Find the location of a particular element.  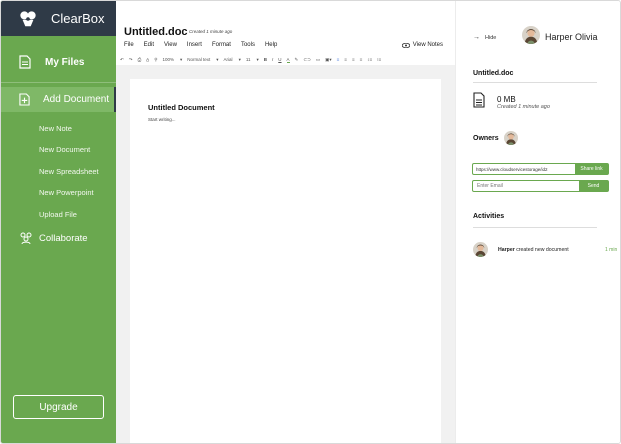

view-notes-button: View Notes is located at coordinates (422, 45).